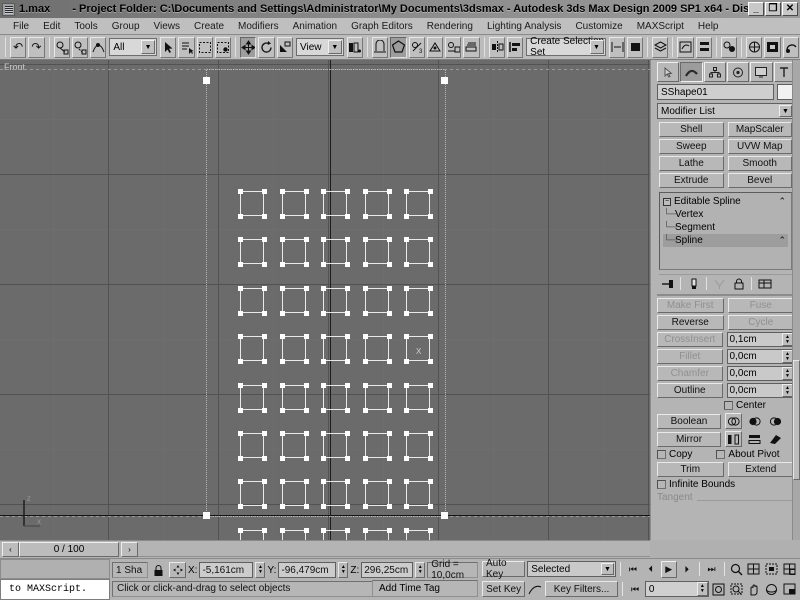  Describe the element at coordinates (126, 26) in the screenshot. I see `menu-item-group: Group` at that location.